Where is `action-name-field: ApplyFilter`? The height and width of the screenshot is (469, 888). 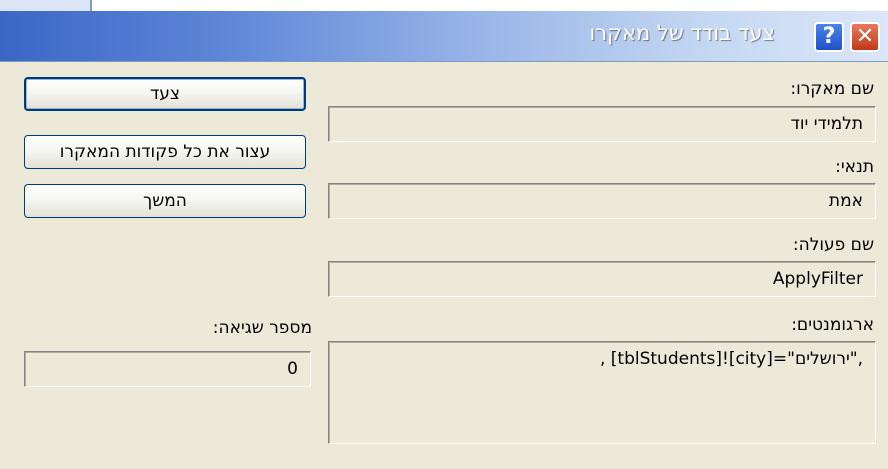
action-name-field: ApplyFilter is located at coordinates (602, 279).